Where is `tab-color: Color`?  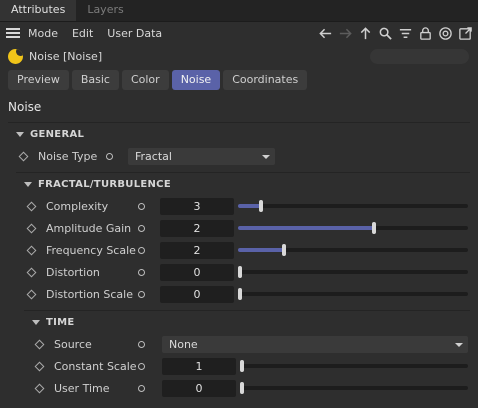 tab-color: Color is located at coordinates (145, 80).